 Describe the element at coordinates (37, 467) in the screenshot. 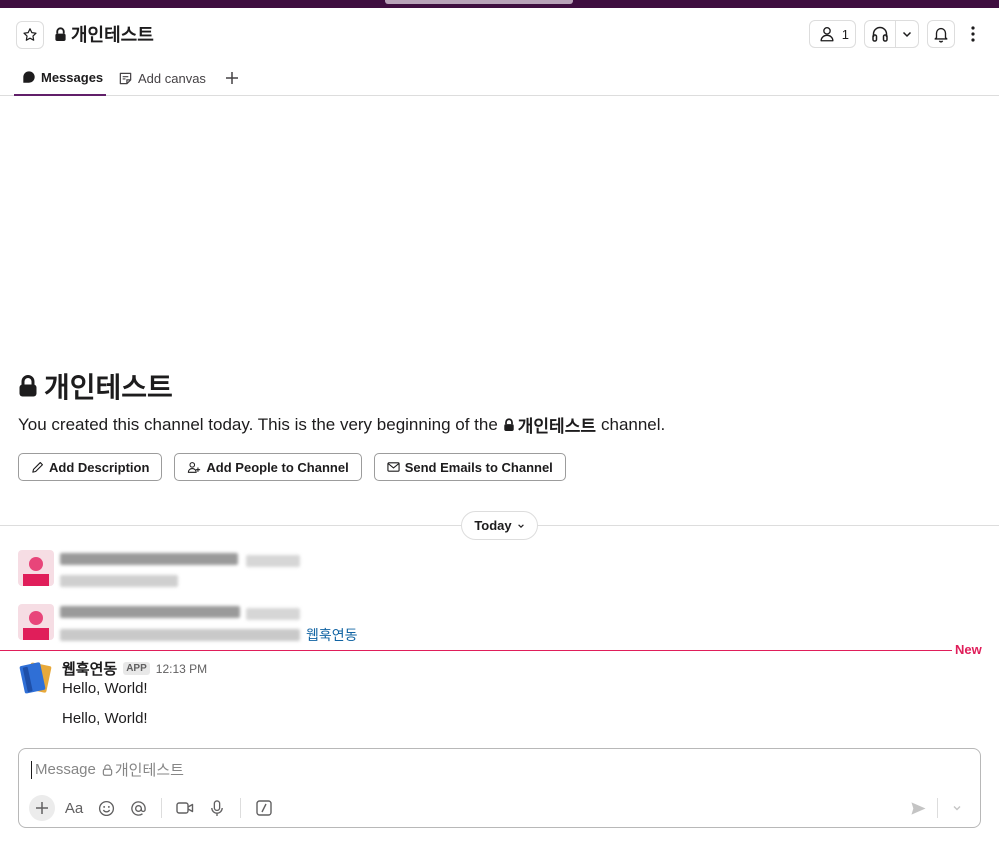

I see `pencil-icon` at that location.